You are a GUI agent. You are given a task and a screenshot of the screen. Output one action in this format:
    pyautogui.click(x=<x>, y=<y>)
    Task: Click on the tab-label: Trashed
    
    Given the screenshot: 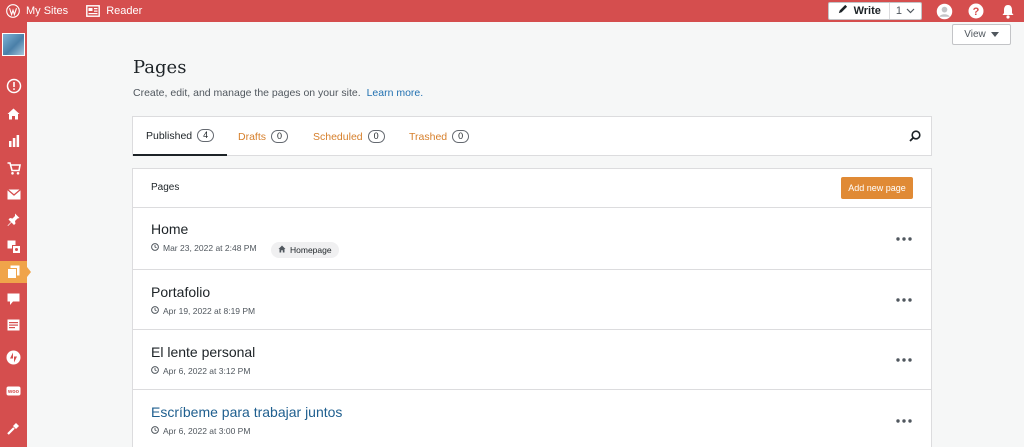 What is the action you would take?
    pyautogui.click(x=428, y=136)
    